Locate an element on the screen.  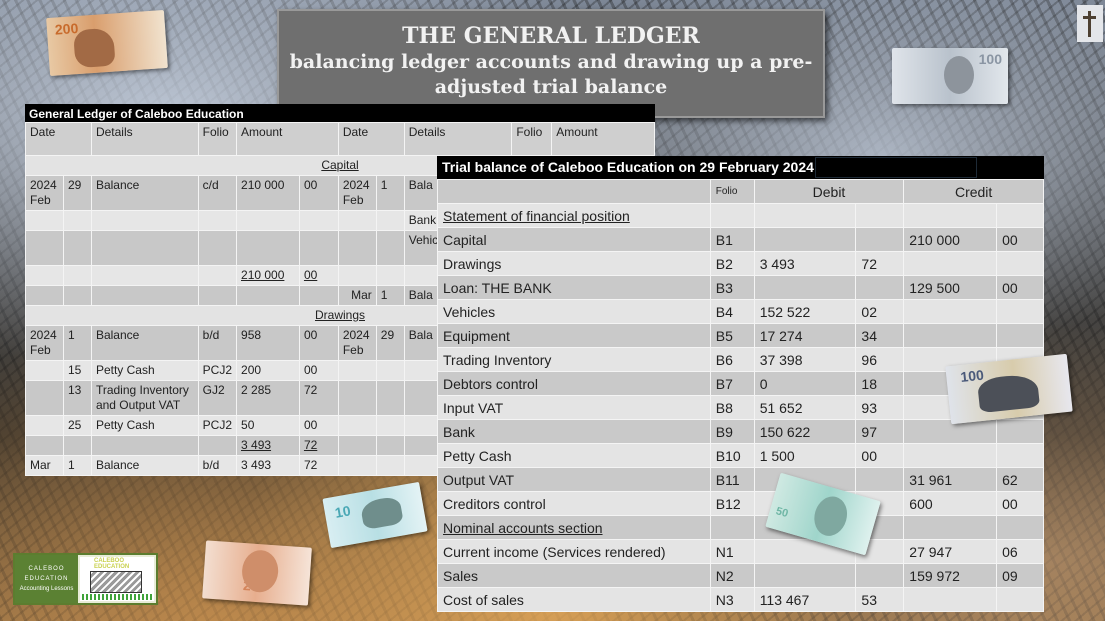
details: Petty Cash is located at coordinates (144, 370).